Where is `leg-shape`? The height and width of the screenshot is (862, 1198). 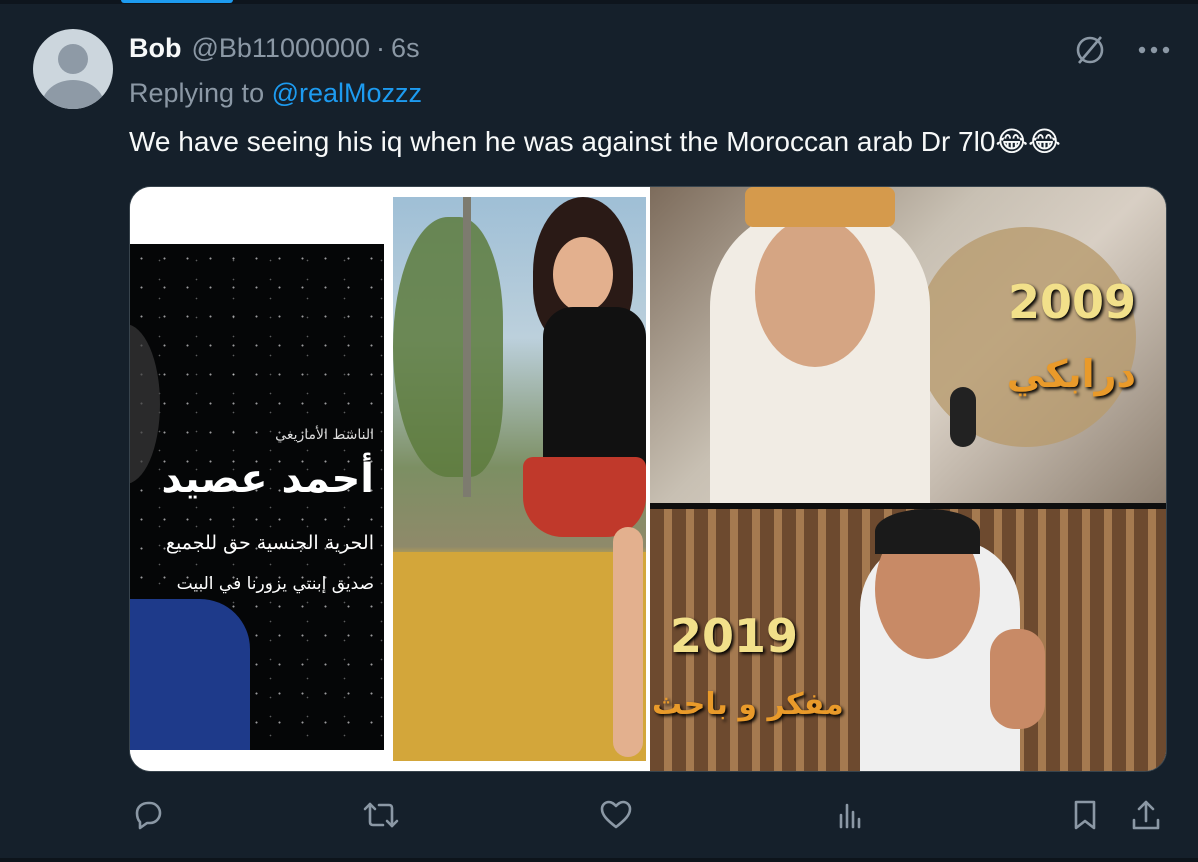 leg-shape is located at coordinates (628, 642).